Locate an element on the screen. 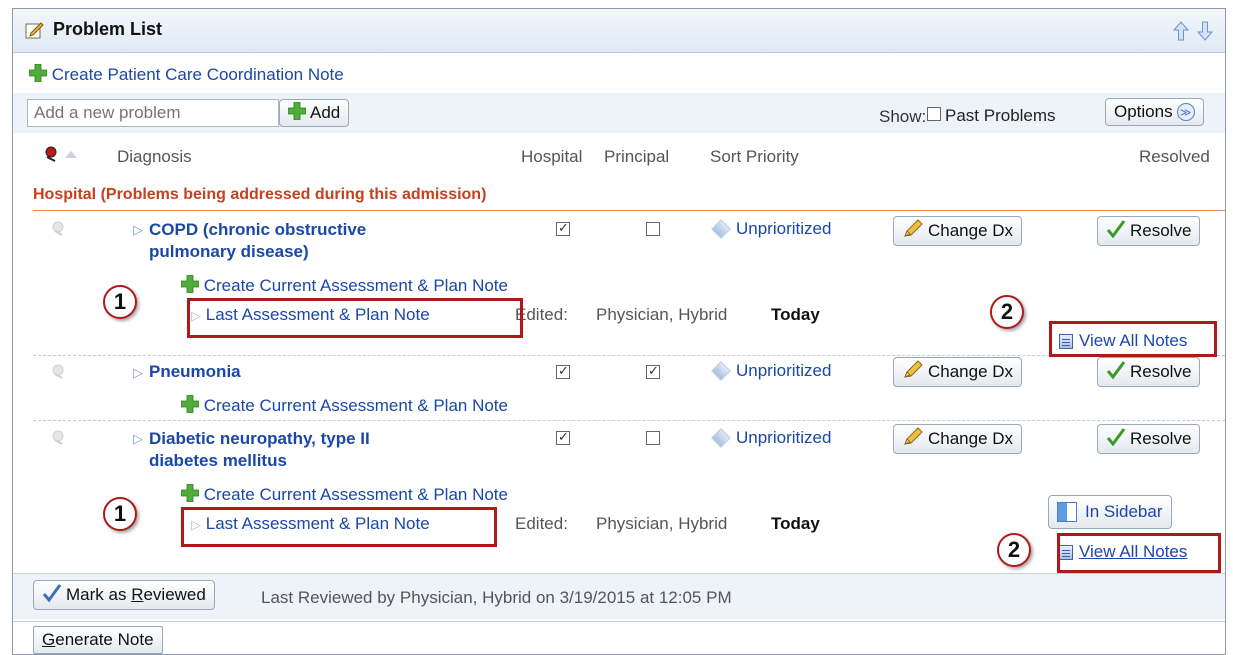 This screenshot has width=1233, height=655. sidebar-icon is located at coordinates (1067, 512).